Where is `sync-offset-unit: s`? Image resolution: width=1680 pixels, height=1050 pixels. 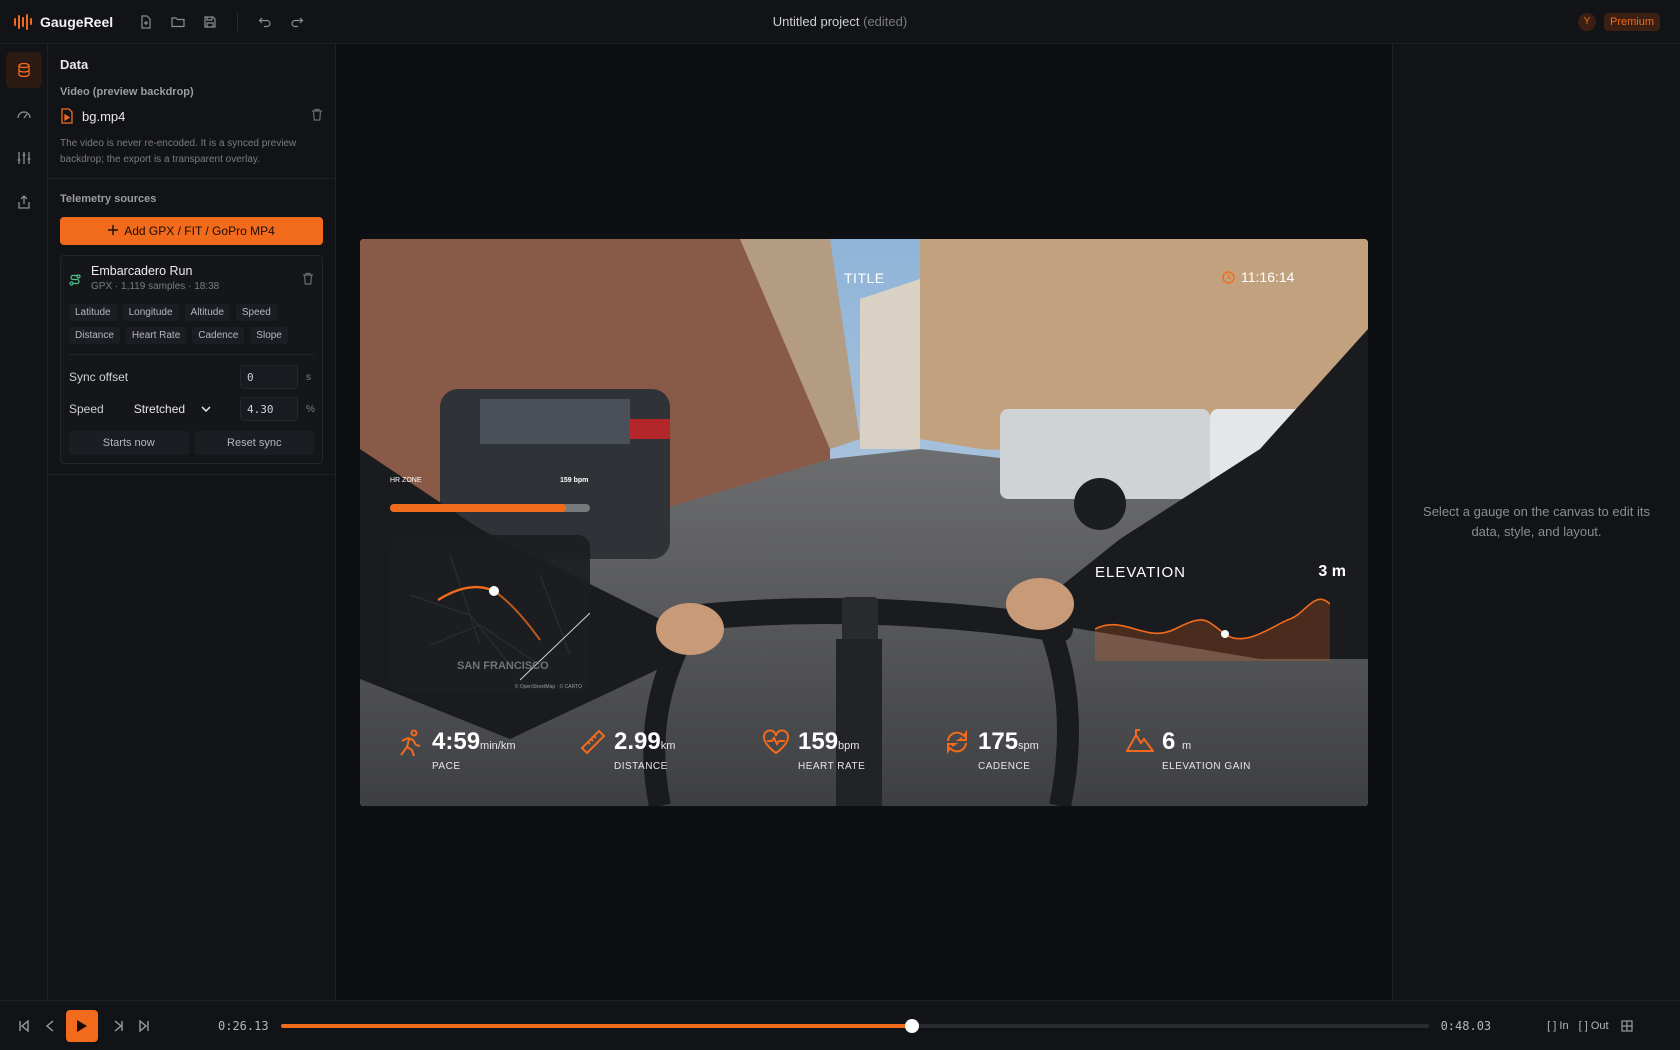 sync-offset-unit: s is located at coordinates (308, 377).